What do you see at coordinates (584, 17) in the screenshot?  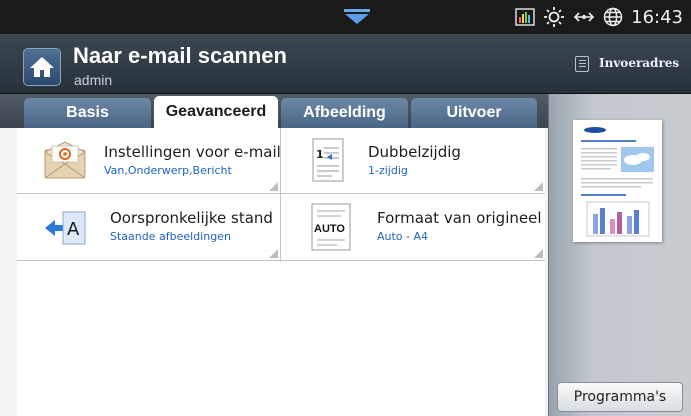 I see `network-arrows-icon` at bounding box center [584, 17].